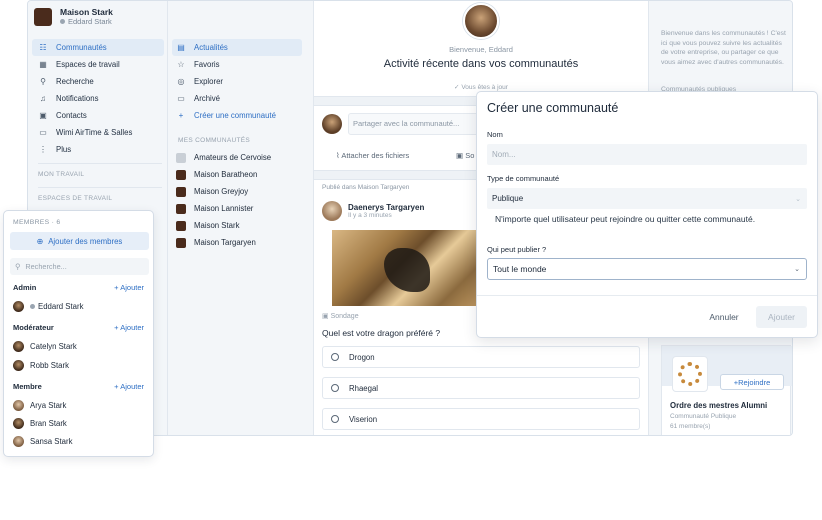  Describe the element at coordinates (39, 405) in the screenshot. I see `member-item: Arya Stark` at that location.